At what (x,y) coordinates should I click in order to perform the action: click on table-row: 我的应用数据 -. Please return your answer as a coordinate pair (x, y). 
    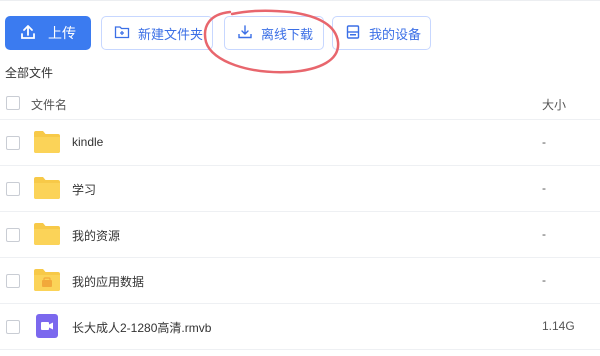
    Looking at the image, I should click on (300, 281).